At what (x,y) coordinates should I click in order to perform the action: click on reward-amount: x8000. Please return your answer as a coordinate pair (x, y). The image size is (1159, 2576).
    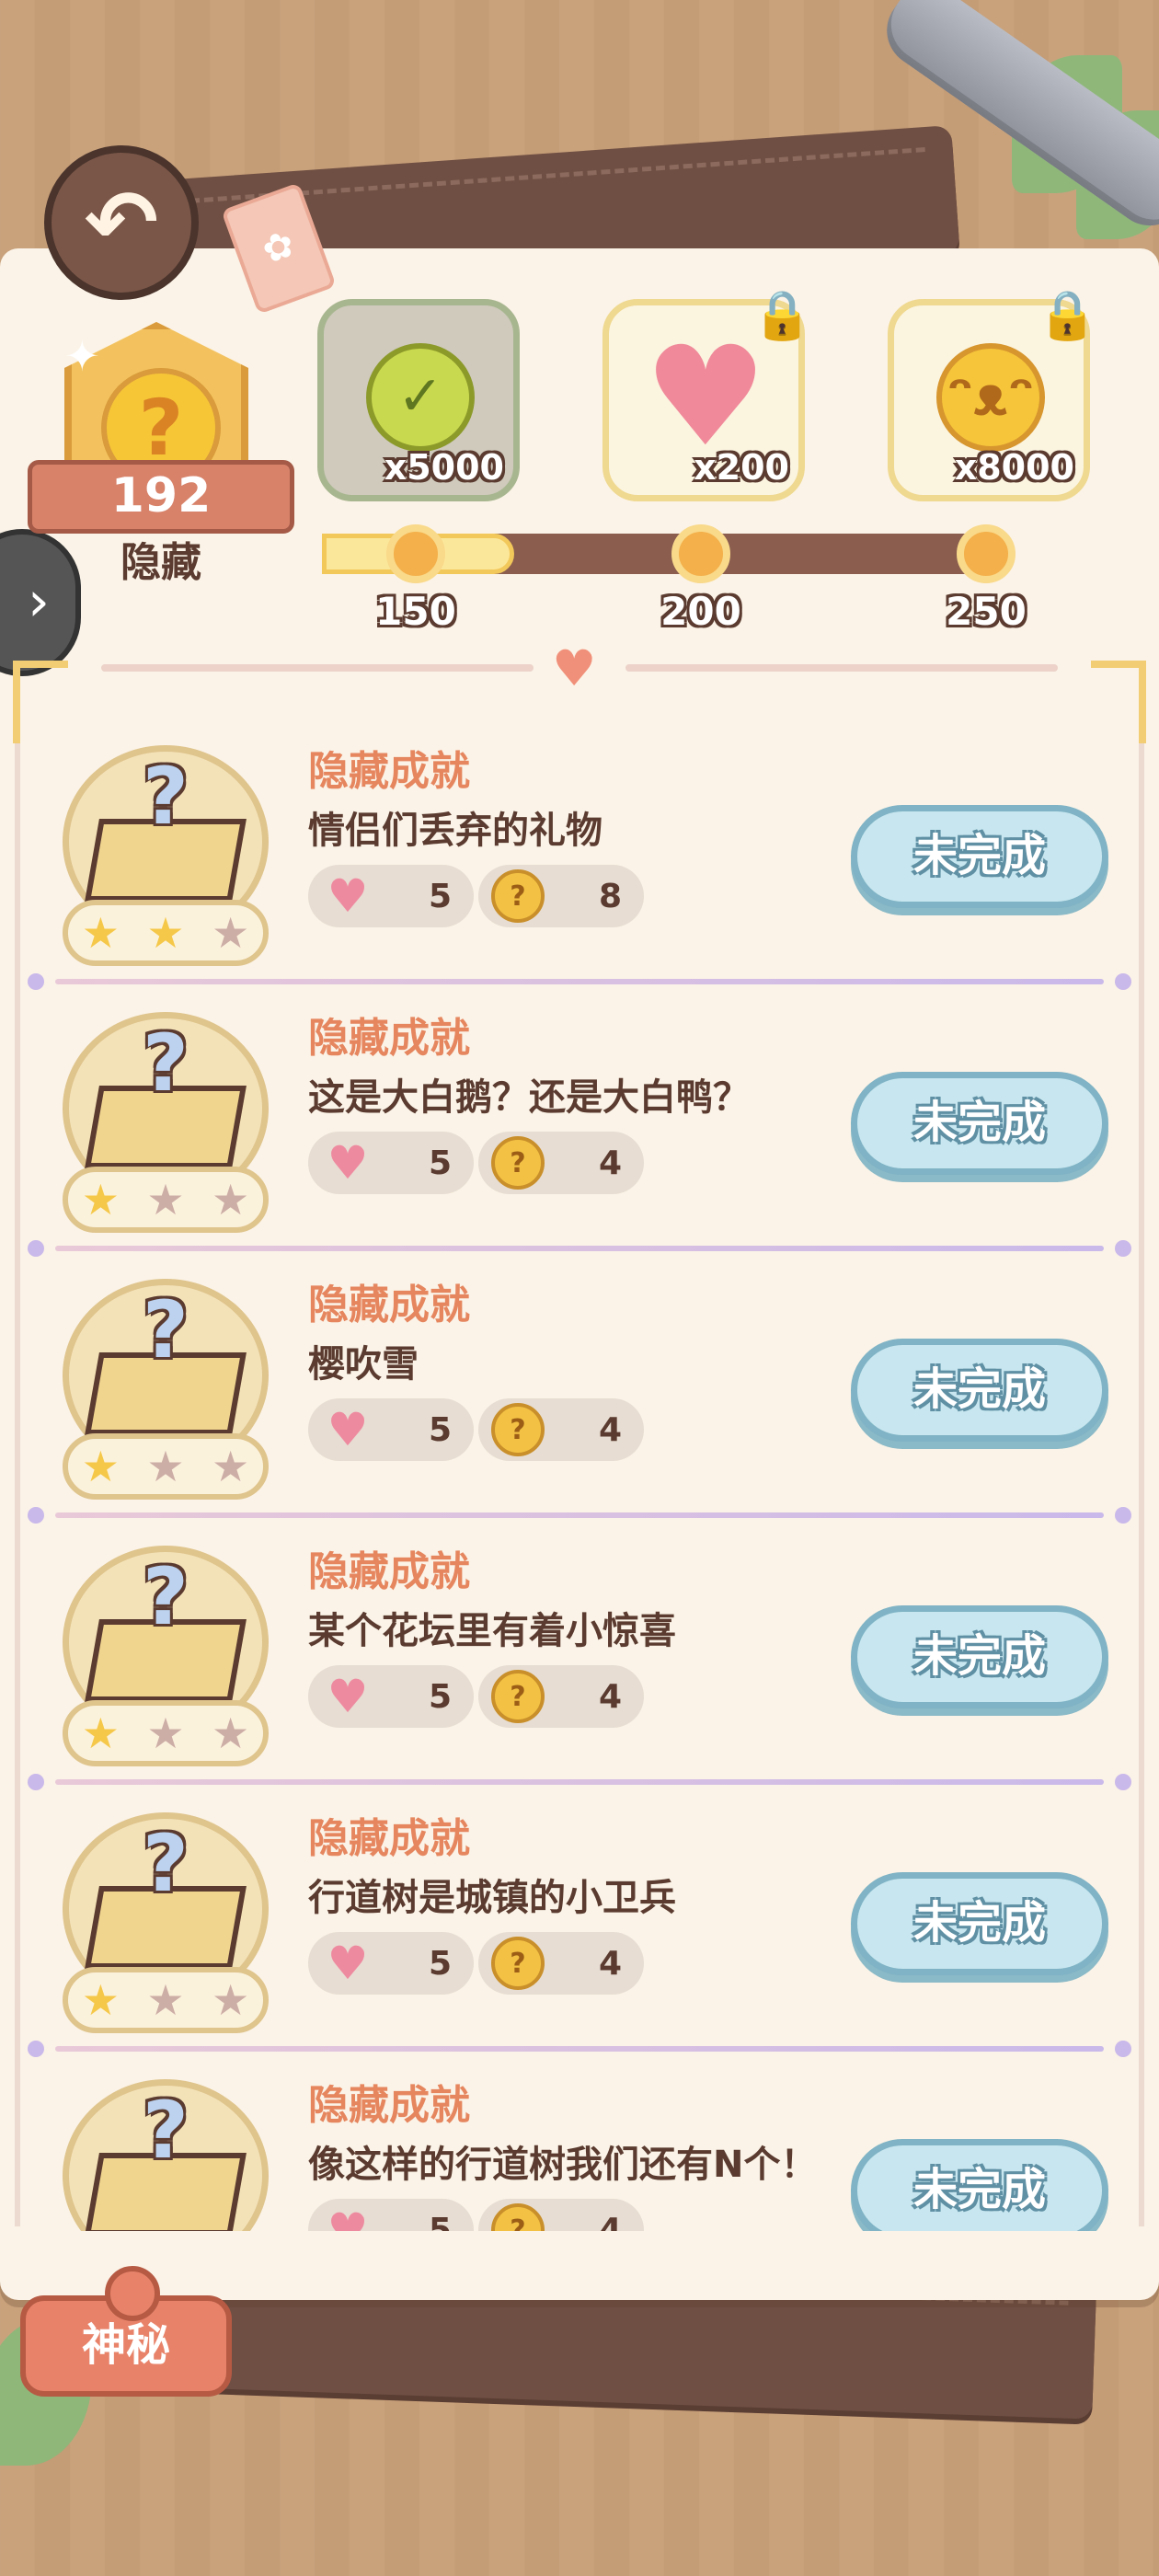
    Looking at the image, I should click on (1014, 467).